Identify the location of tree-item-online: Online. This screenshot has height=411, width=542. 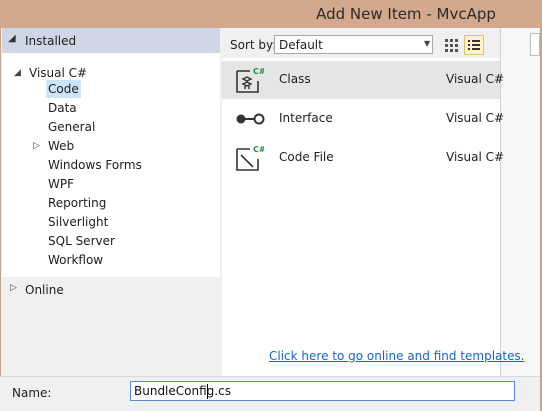
(44, 290).